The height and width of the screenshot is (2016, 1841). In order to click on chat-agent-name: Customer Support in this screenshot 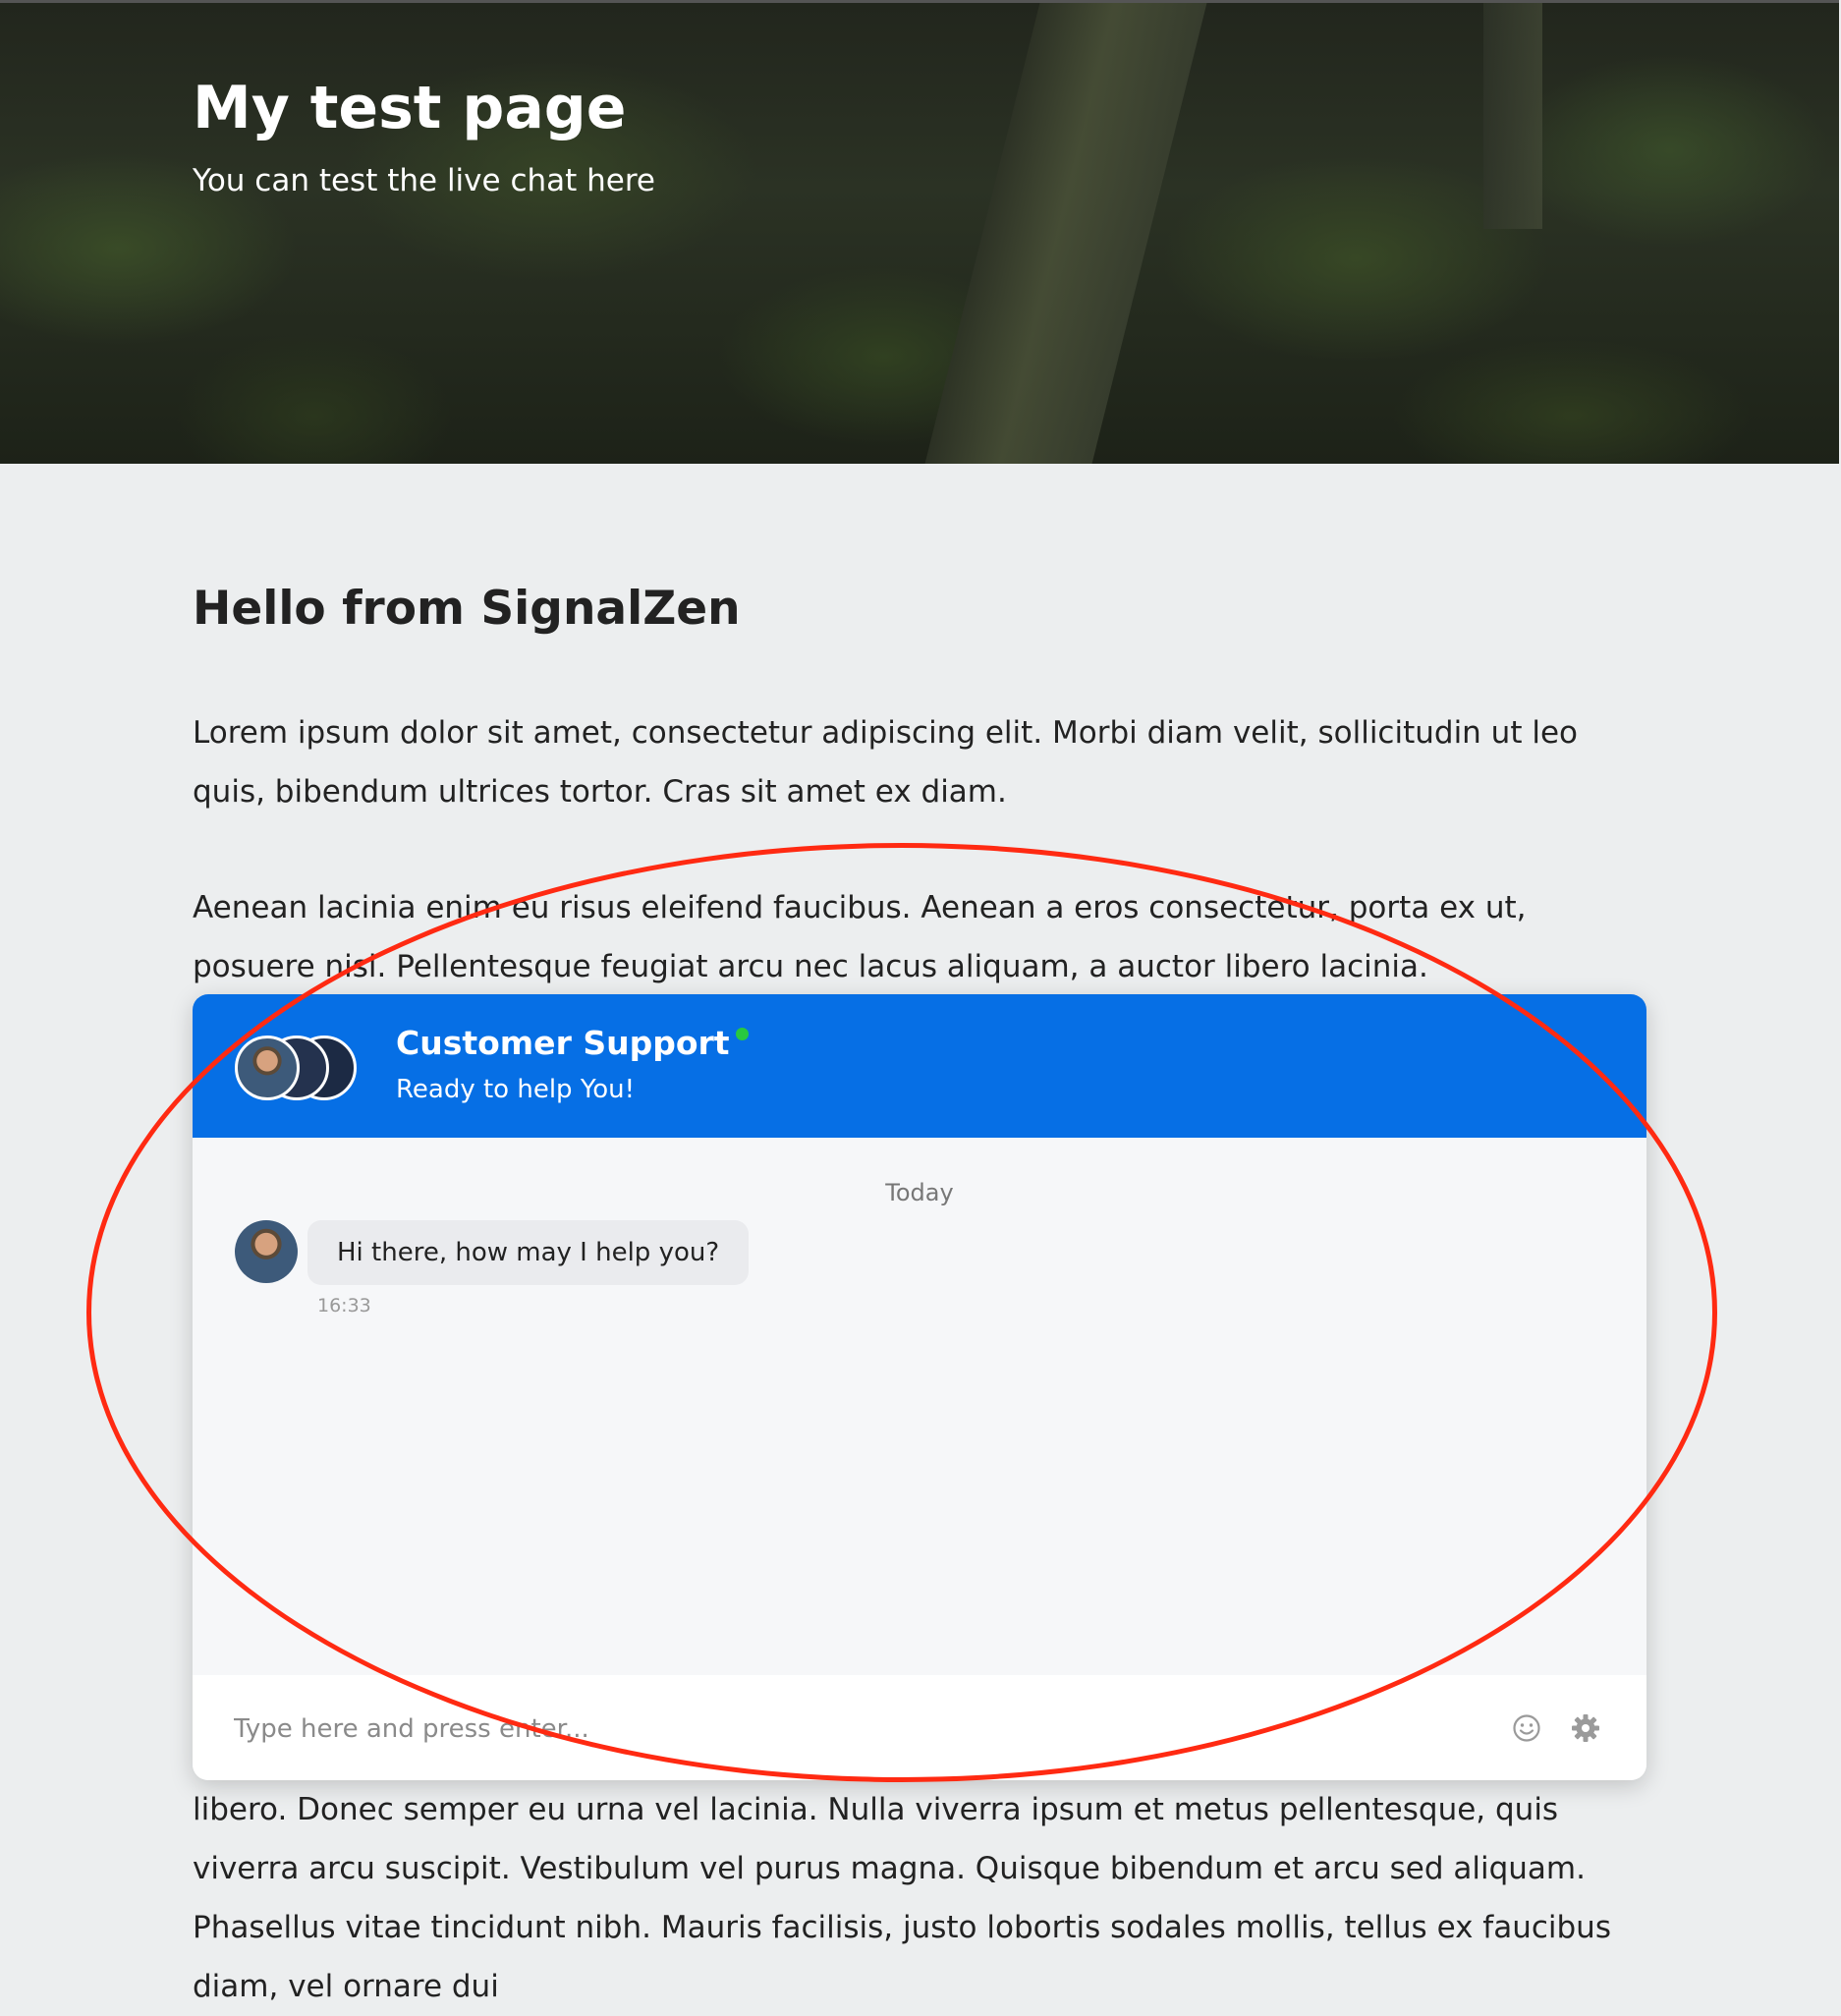, I will do `click(572, 1043)`.